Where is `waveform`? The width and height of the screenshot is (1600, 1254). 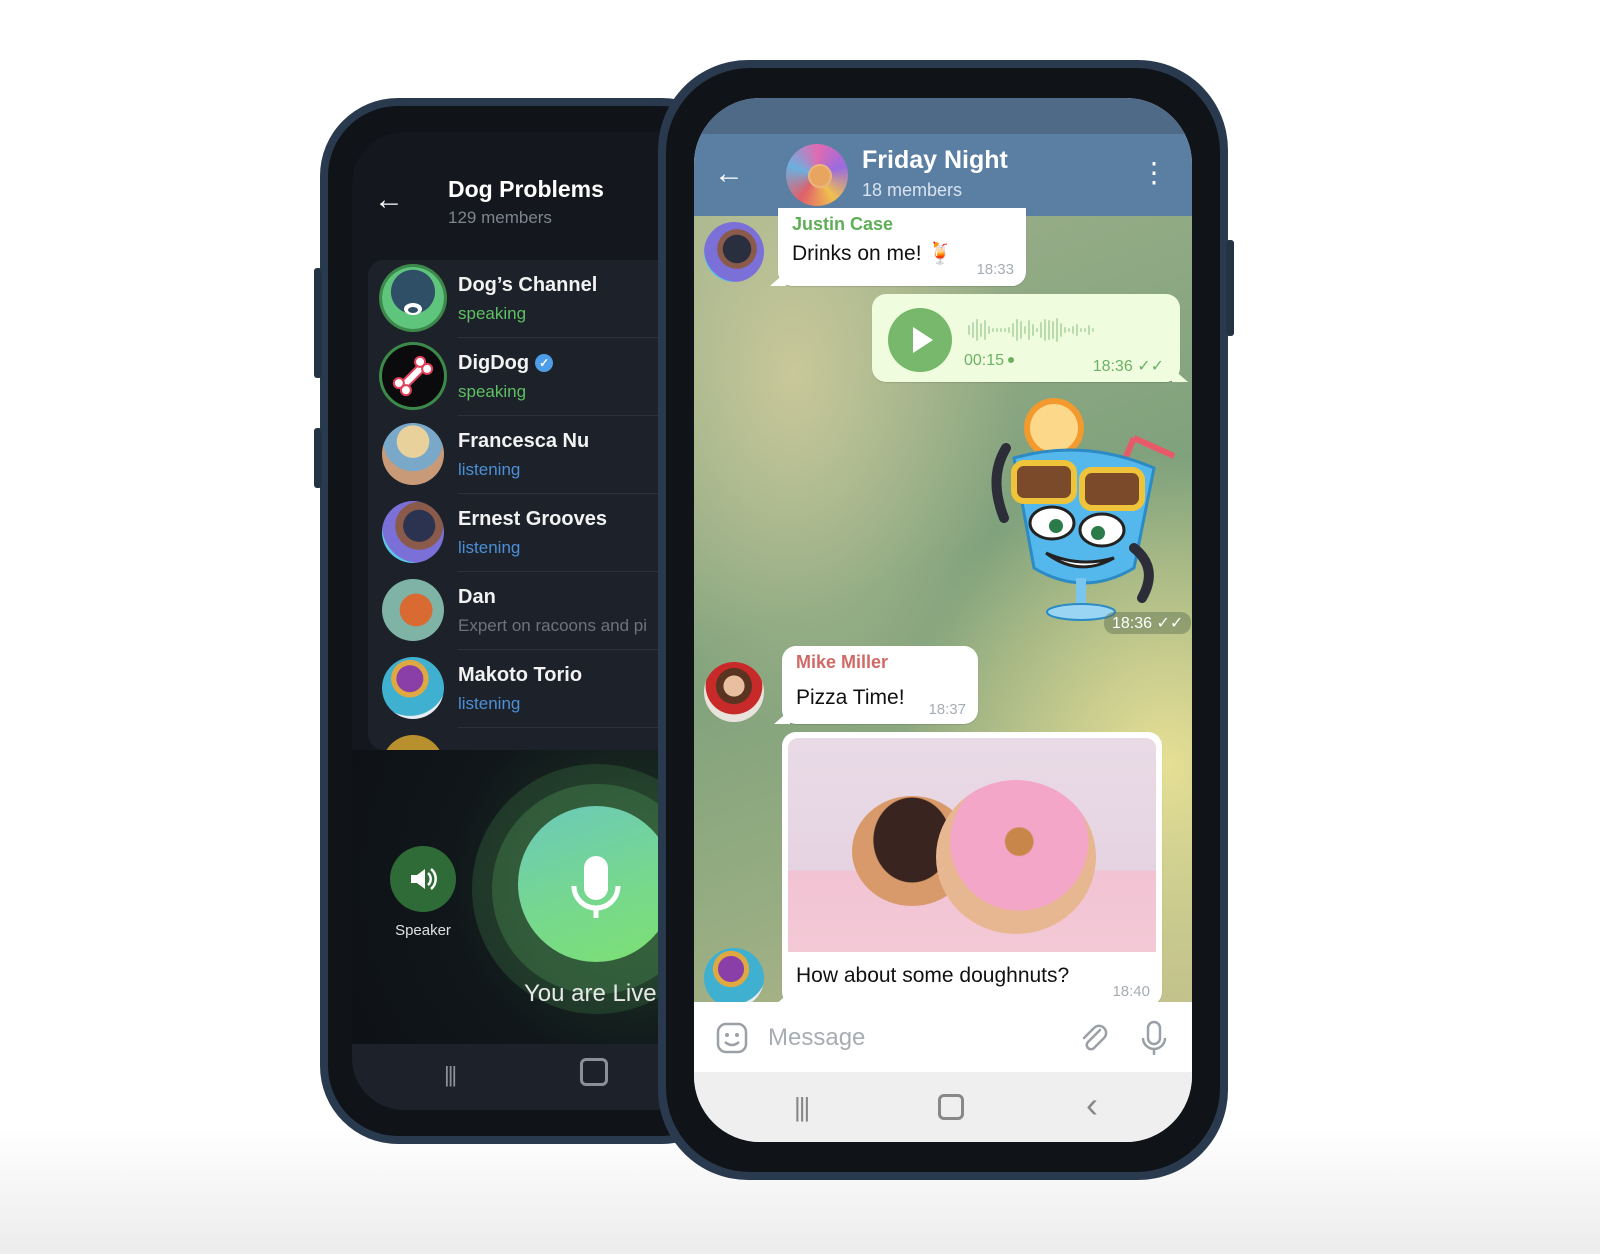
waveform is located at coordinates (1068, 330).